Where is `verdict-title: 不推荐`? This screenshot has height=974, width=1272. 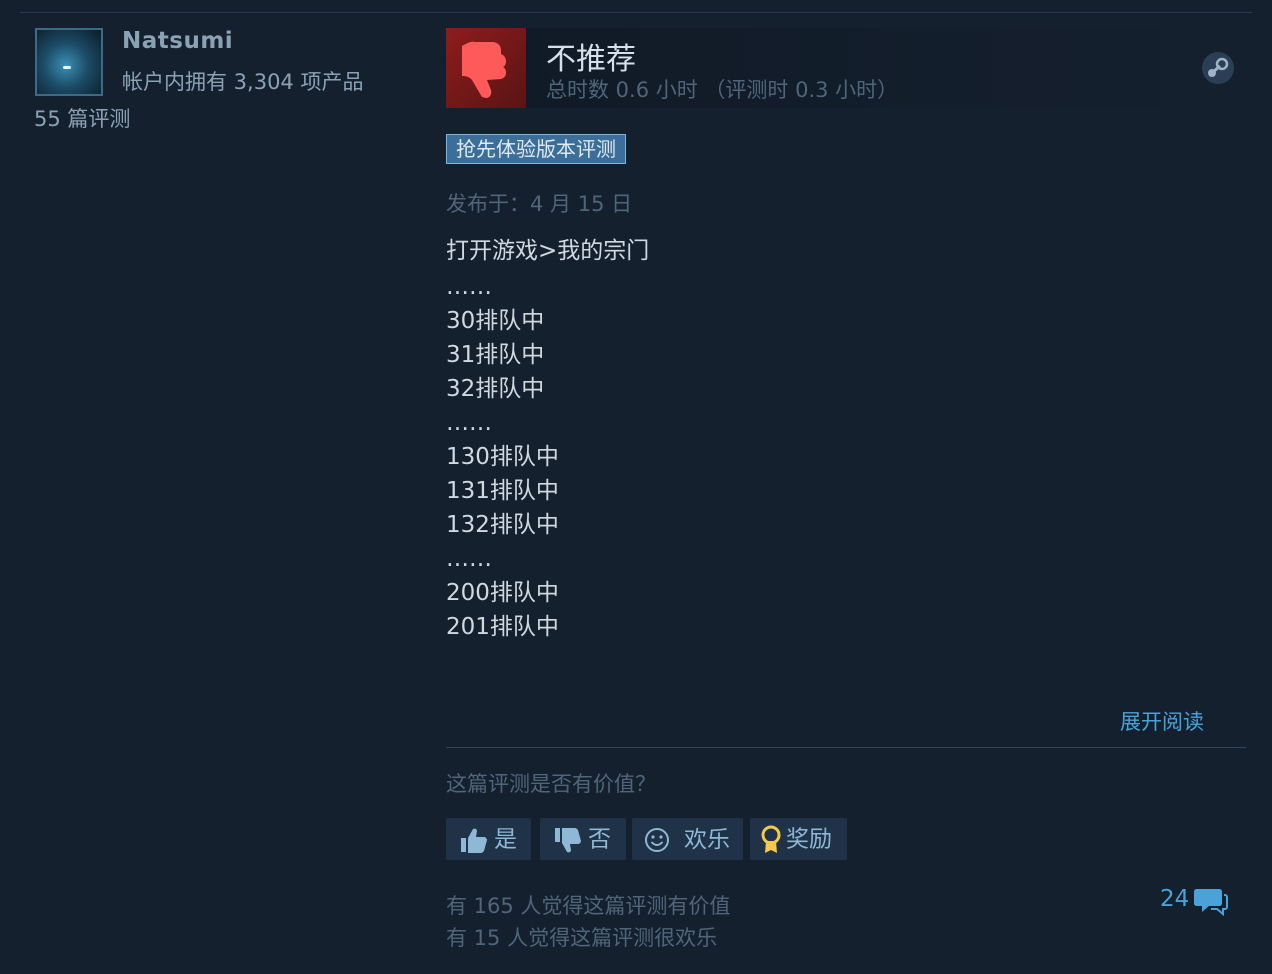
verdict-title: 不推荐 is located at coordinates (591, 56).